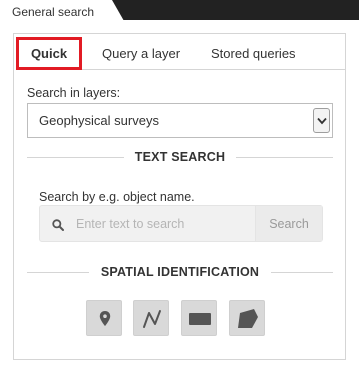  What do you see at coordinates (99, 120) in the screenshot?
I see `layer-select-value: Geophysical surveys` at bounding box center [99, 120].